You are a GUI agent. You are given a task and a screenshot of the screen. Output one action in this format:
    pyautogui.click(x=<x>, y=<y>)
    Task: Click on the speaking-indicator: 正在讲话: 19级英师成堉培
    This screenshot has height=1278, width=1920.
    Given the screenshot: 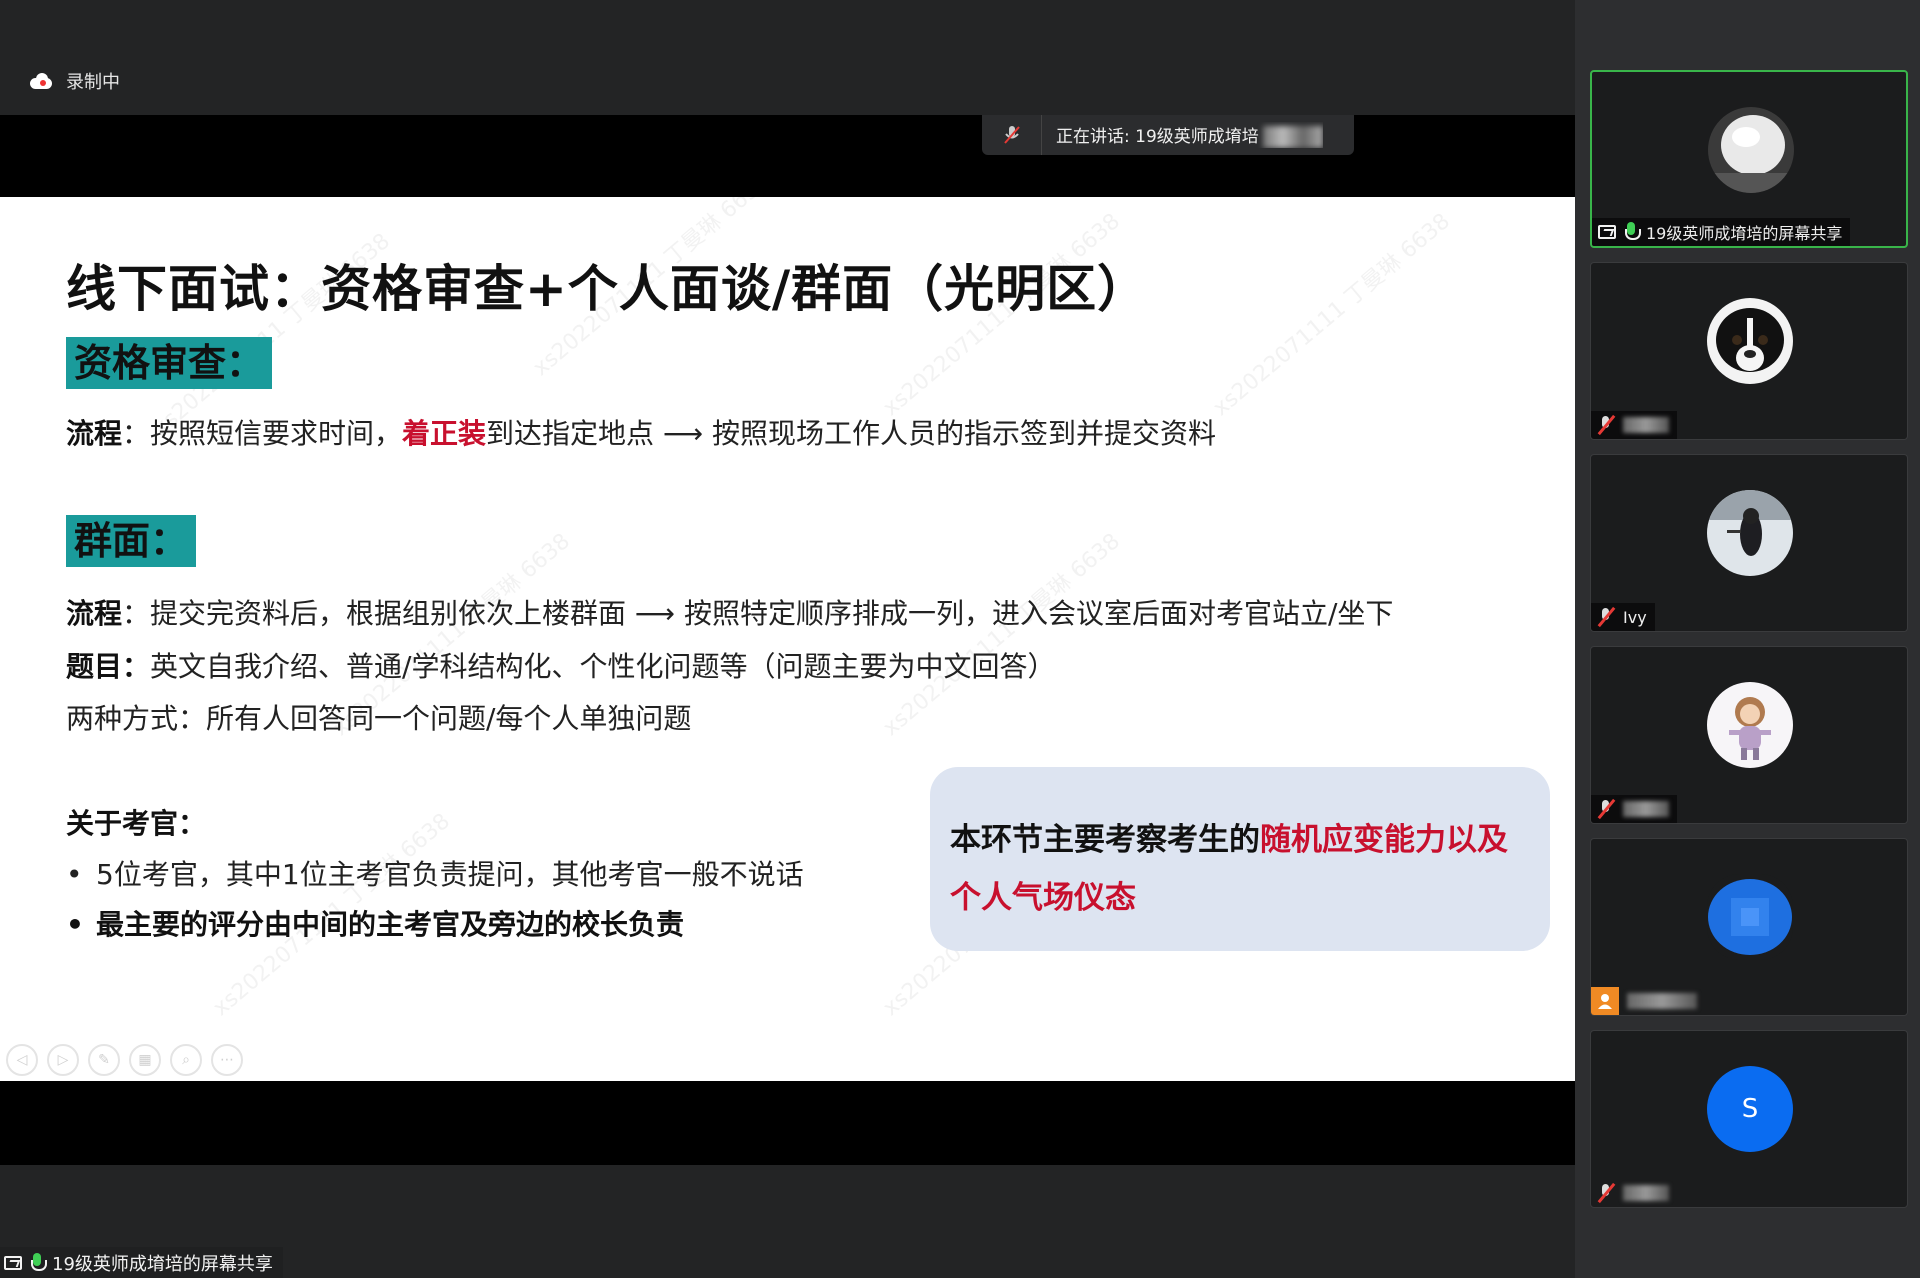 What is the action you would take?
    pyautogui.click(x=1168, y=135)
    